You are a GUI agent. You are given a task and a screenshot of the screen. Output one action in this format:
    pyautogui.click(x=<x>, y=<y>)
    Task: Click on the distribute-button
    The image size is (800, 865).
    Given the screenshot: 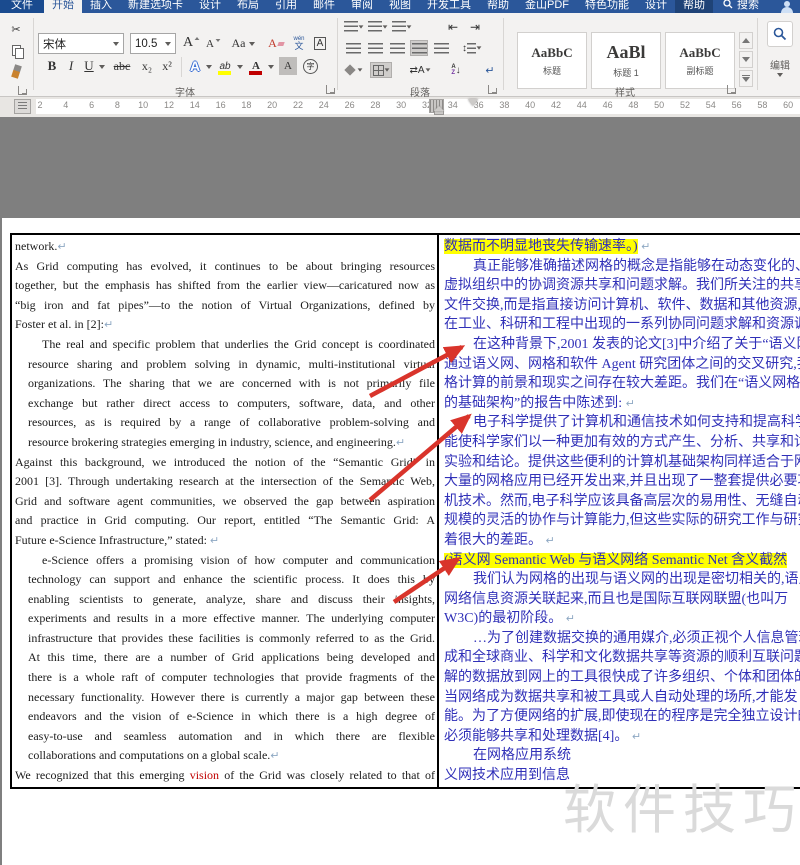 What is the action you would take?
    pyautogui.click(x=441, y=48)
    